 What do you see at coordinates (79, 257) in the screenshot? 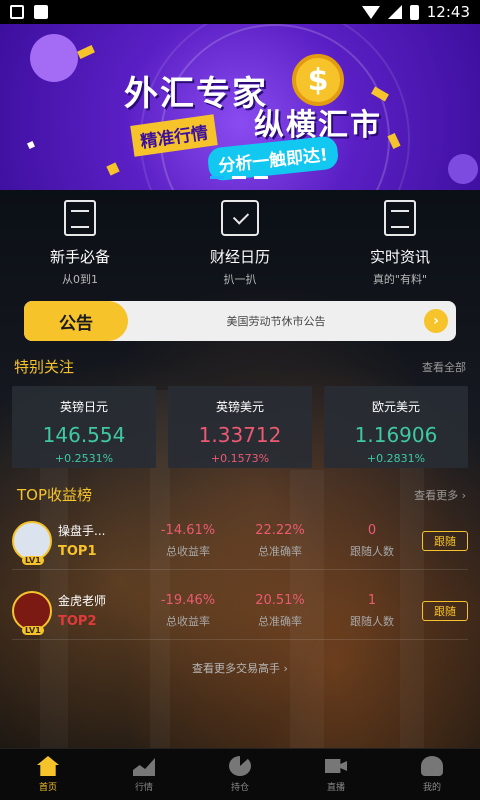
I see `quick-menu-title: 新手必备` at bounding box center [79, 257].